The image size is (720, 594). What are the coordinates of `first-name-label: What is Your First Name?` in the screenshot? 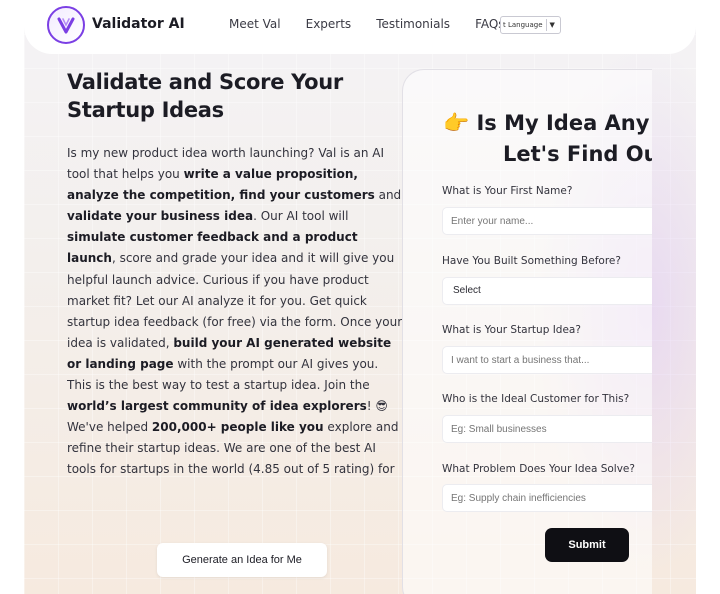 It's located at (507, 191).